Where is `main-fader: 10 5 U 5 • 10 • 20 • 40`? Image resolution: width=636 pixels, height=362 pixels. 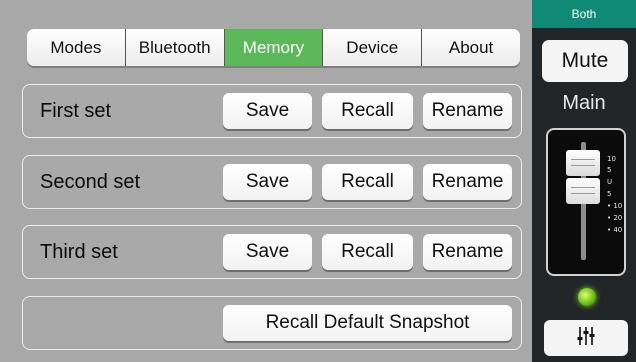
main-fader: 10 5 U 5 • 10 • 20 • 40 is located at coordinates (586, 202).